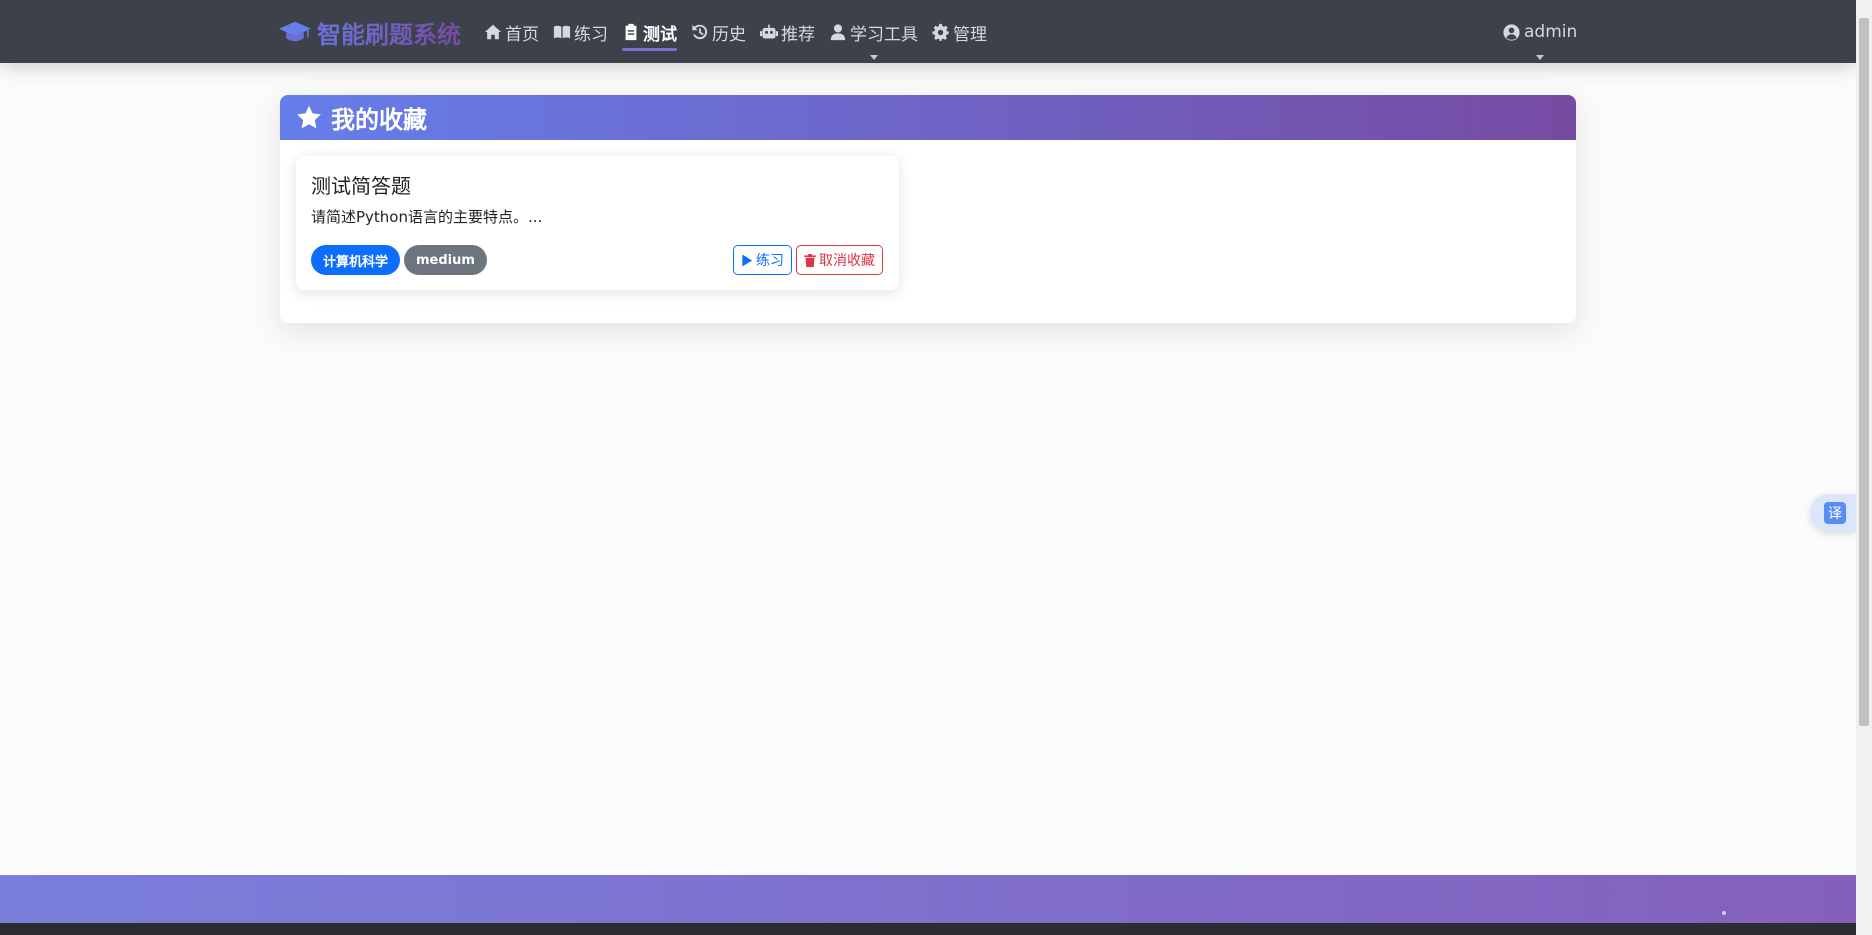 The height and width of the screenshot is (935, 1872). I want to click on nav-item-test: 测试, so click(649, 34).